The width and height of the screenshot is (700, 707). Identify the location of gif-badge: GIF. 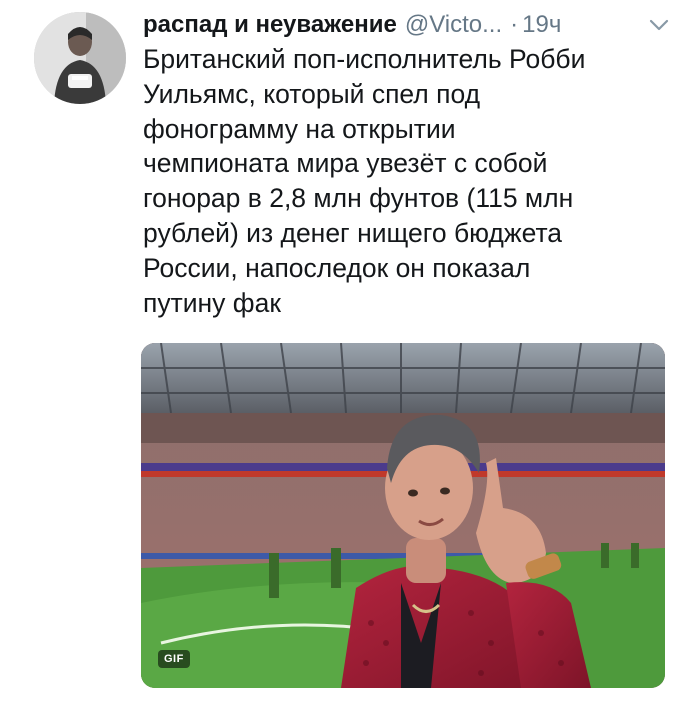
(174, 659).